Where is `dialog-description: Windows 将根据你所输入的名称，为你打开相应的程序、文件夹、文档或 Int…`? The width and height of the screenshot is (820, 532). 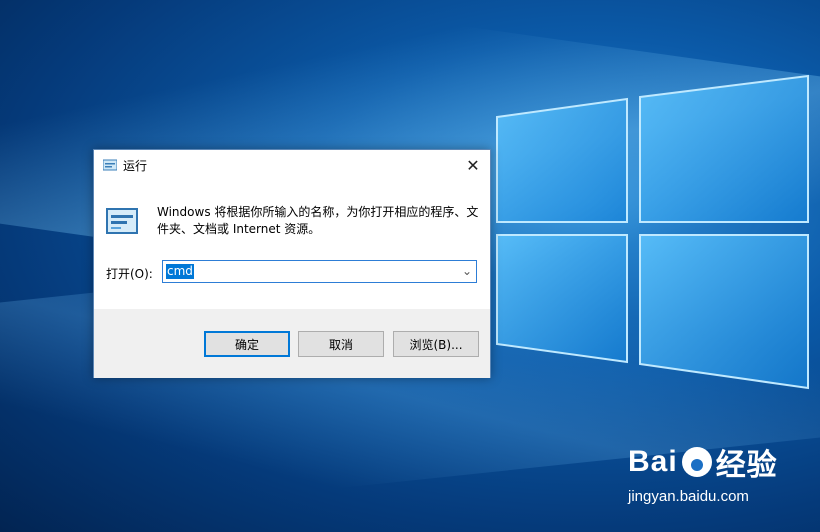
dialog-description: Windows 将根据你所输入的名称，为你打开相应的程序、文件夹、文档或 Int… is located at coordinates (318, 220).